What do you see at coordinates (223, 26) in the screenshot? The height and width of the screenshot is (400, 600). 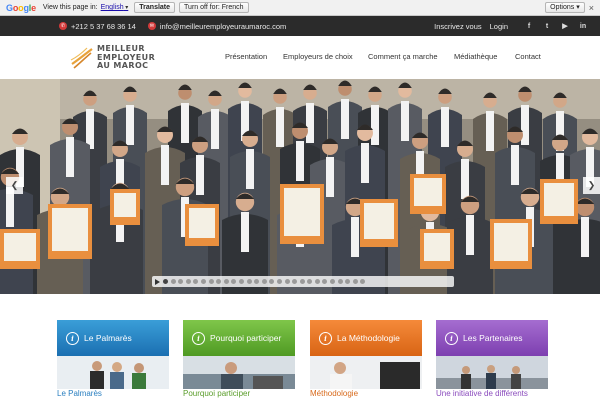 I see `email-link: info@meilleuremployeuraumaroc.com` at bounding box center [223, 26].